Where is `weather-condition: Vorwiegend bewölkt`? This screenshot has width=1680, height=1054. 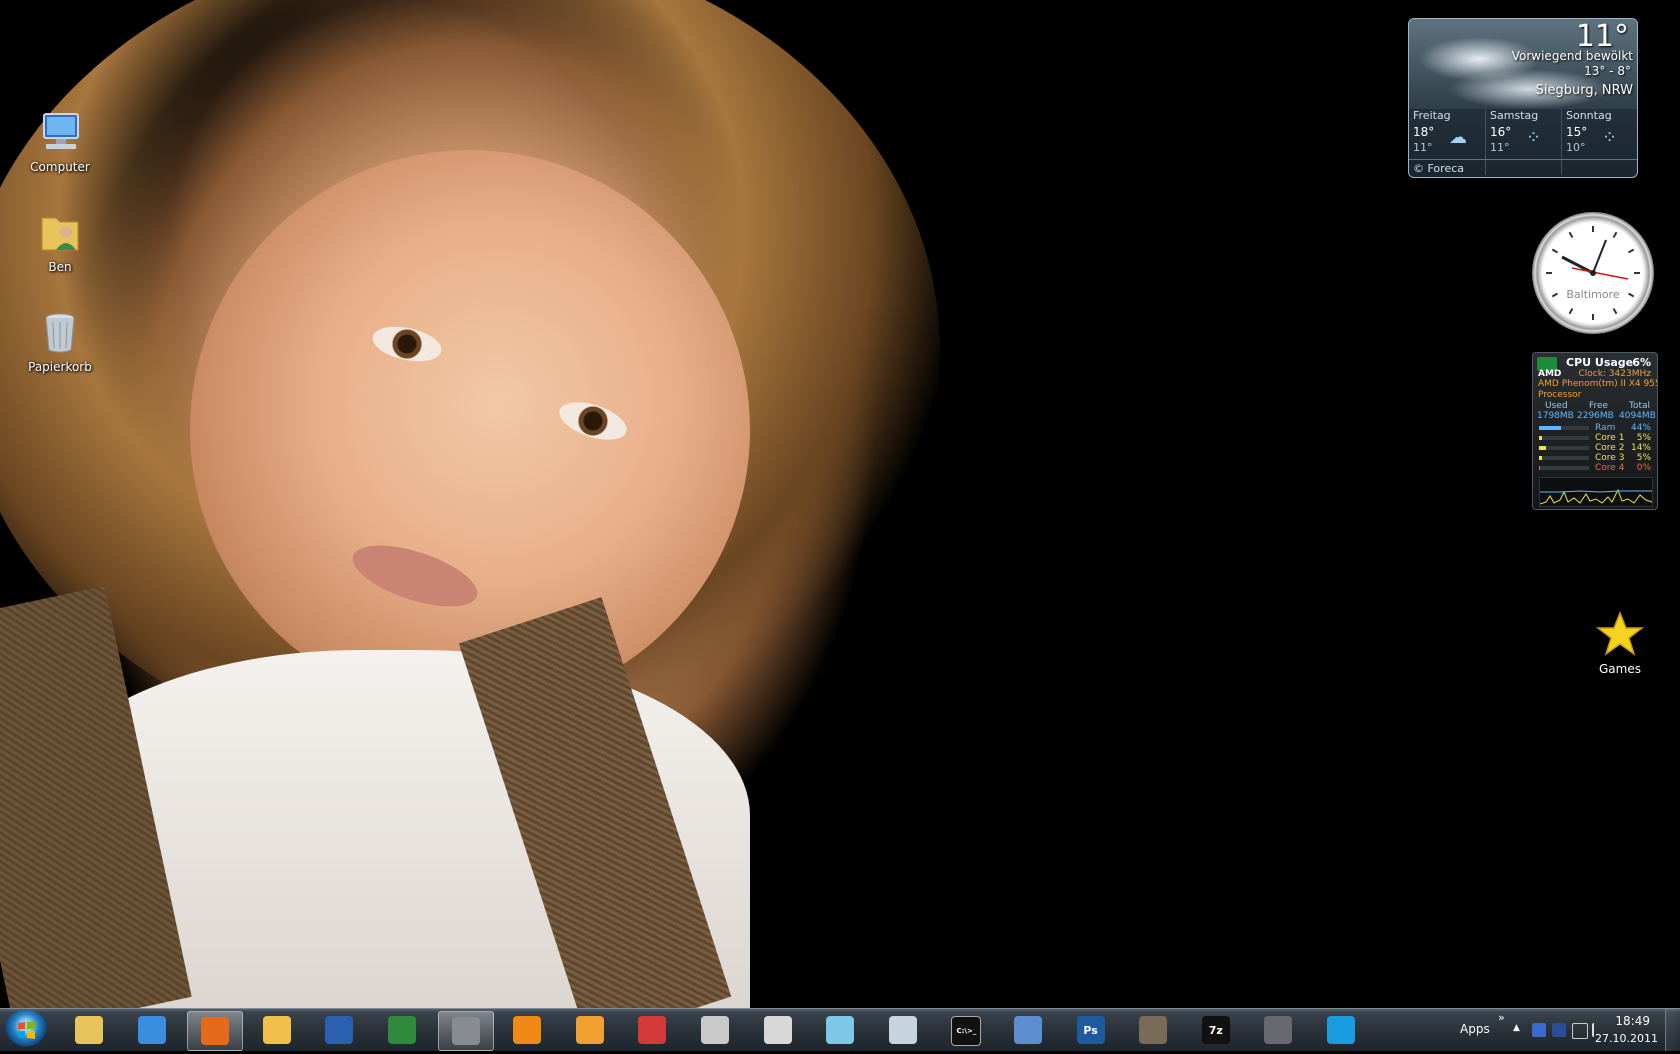 weather-condition: Vorwiegend bewölkt is located at coordinates (1572, 56).